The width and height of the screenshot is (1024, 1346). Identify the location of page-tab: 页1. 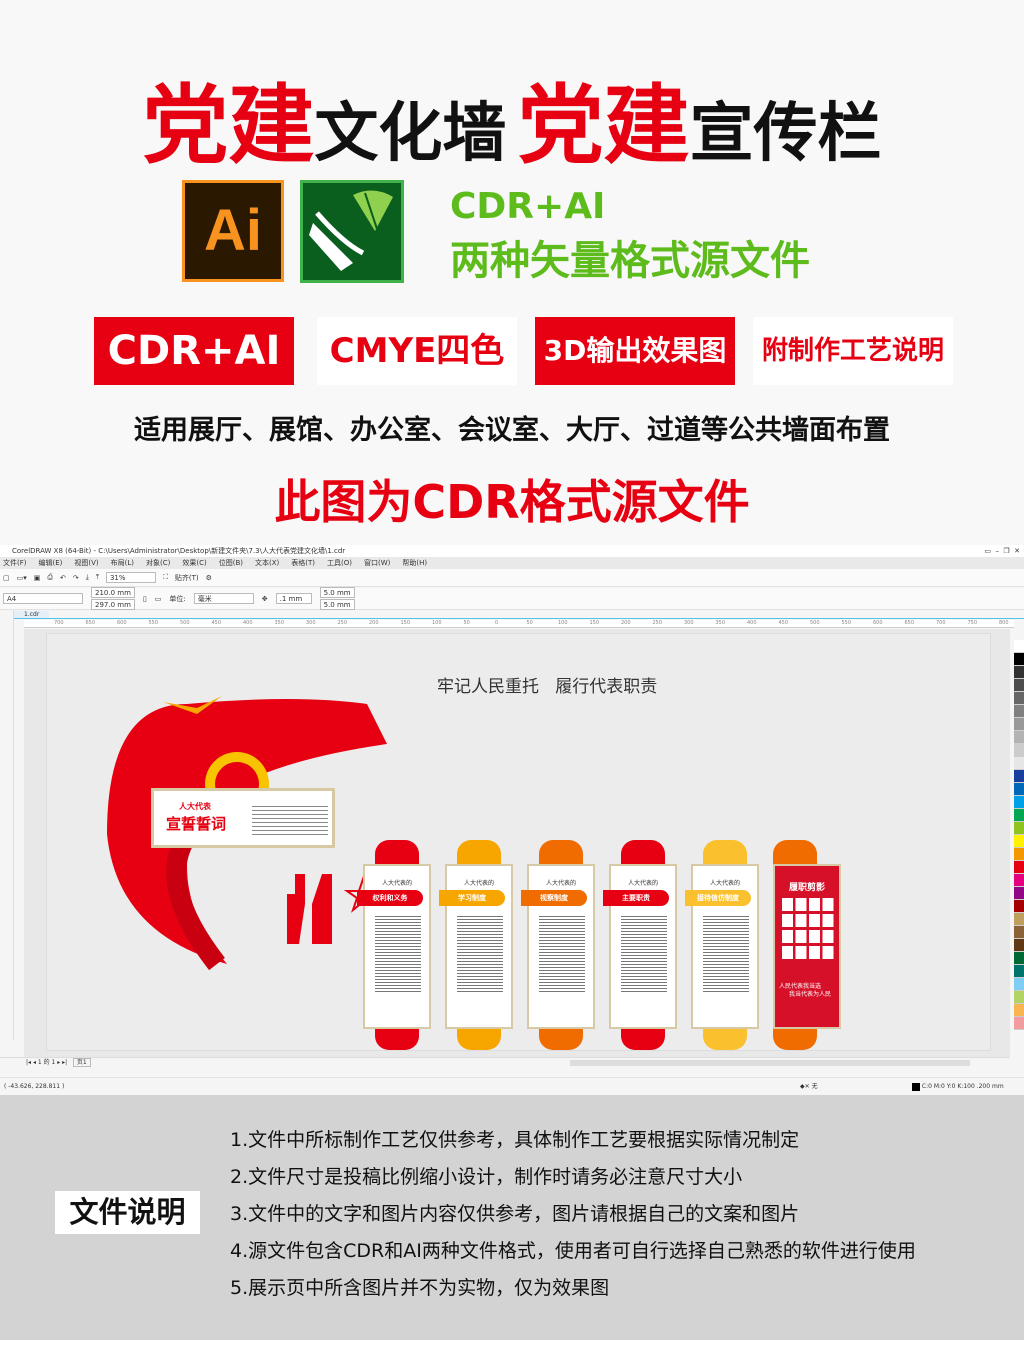
(81, 1062).